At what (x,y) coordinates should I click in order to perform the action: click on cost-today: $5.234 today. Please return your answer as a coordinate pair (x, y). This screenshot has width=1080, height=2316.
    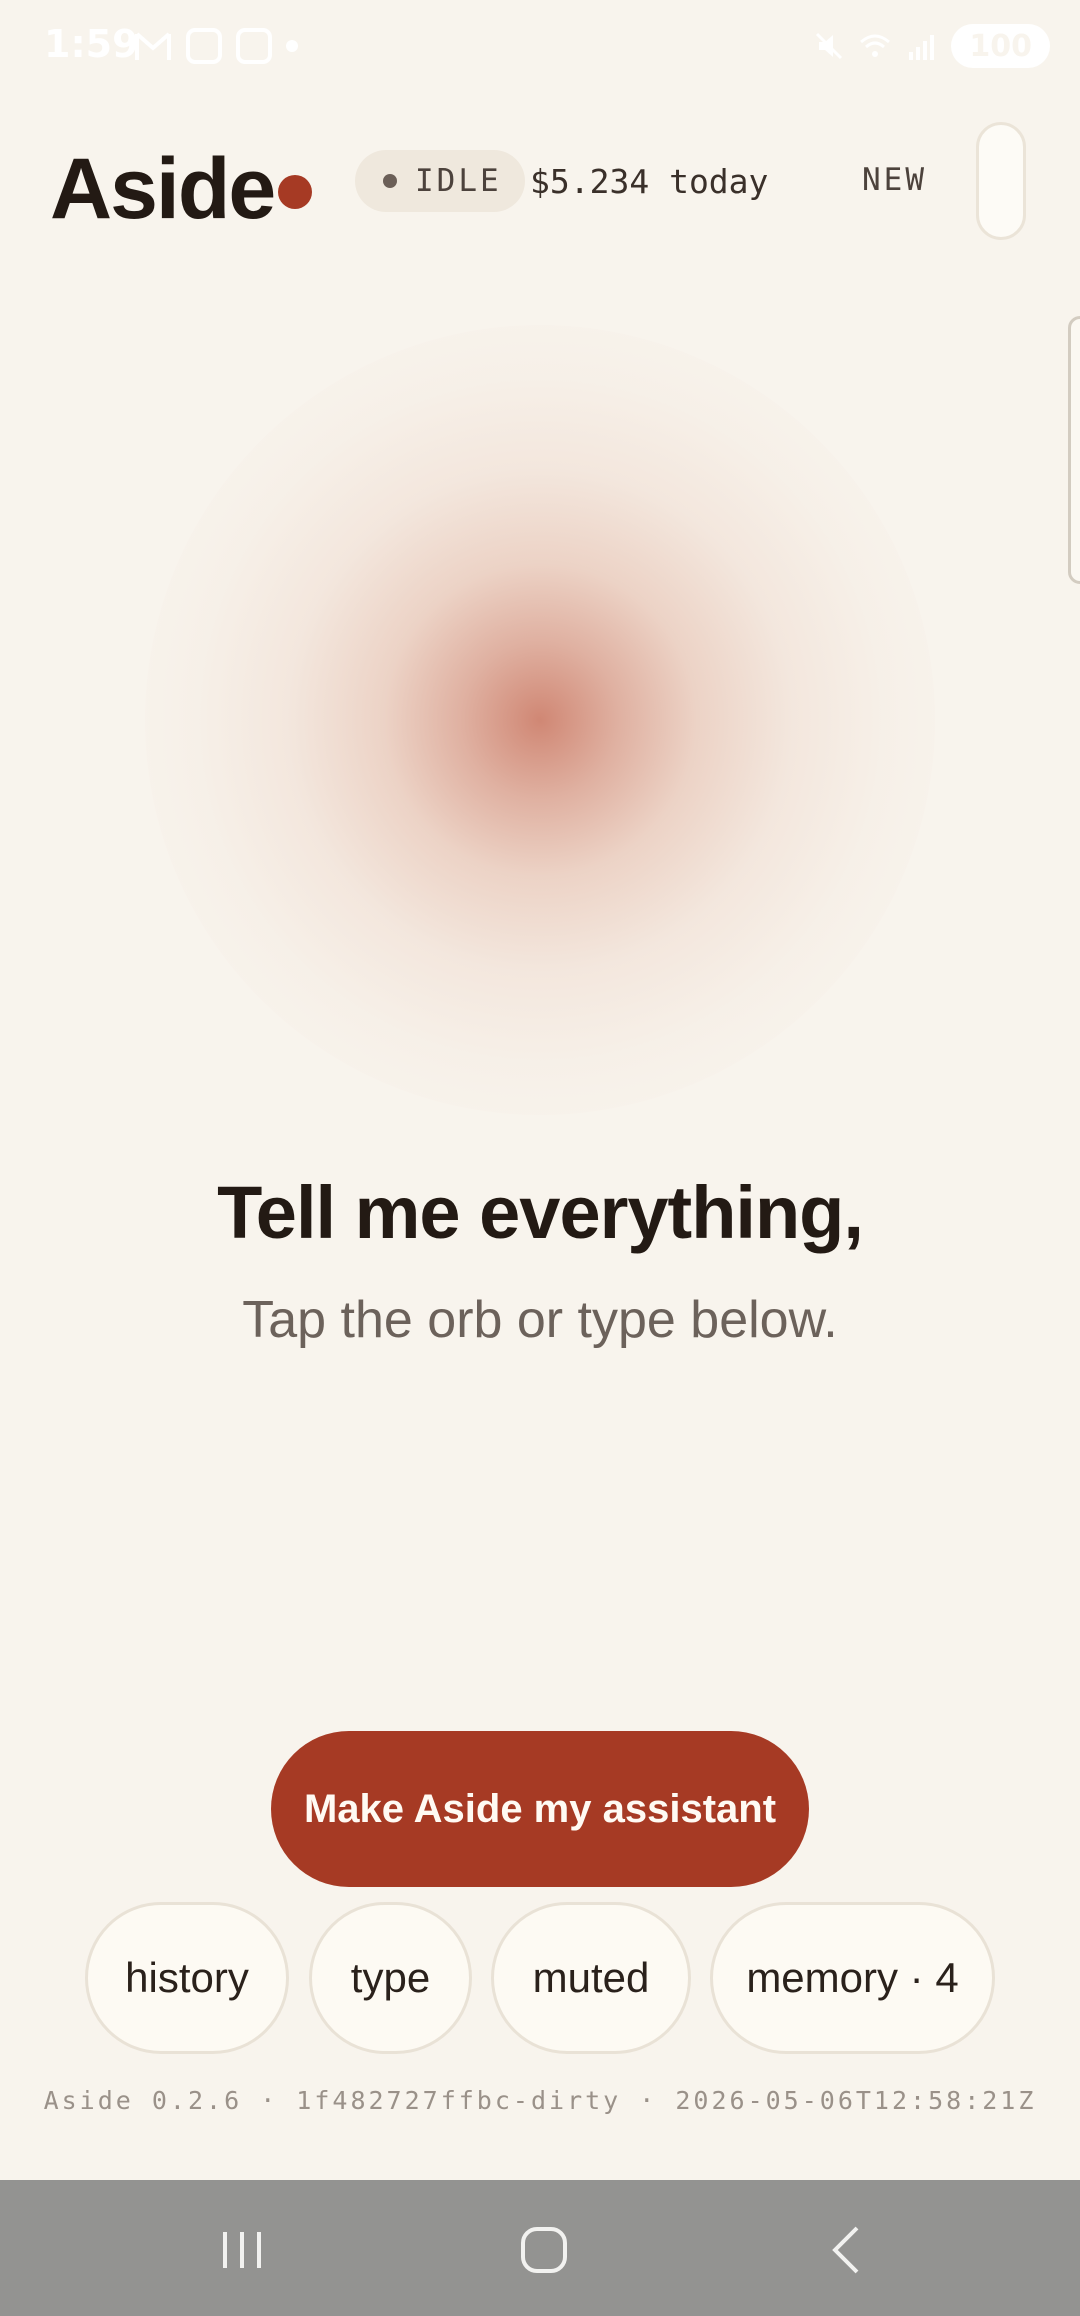
    Looking at the image, I should click on (649, 181).